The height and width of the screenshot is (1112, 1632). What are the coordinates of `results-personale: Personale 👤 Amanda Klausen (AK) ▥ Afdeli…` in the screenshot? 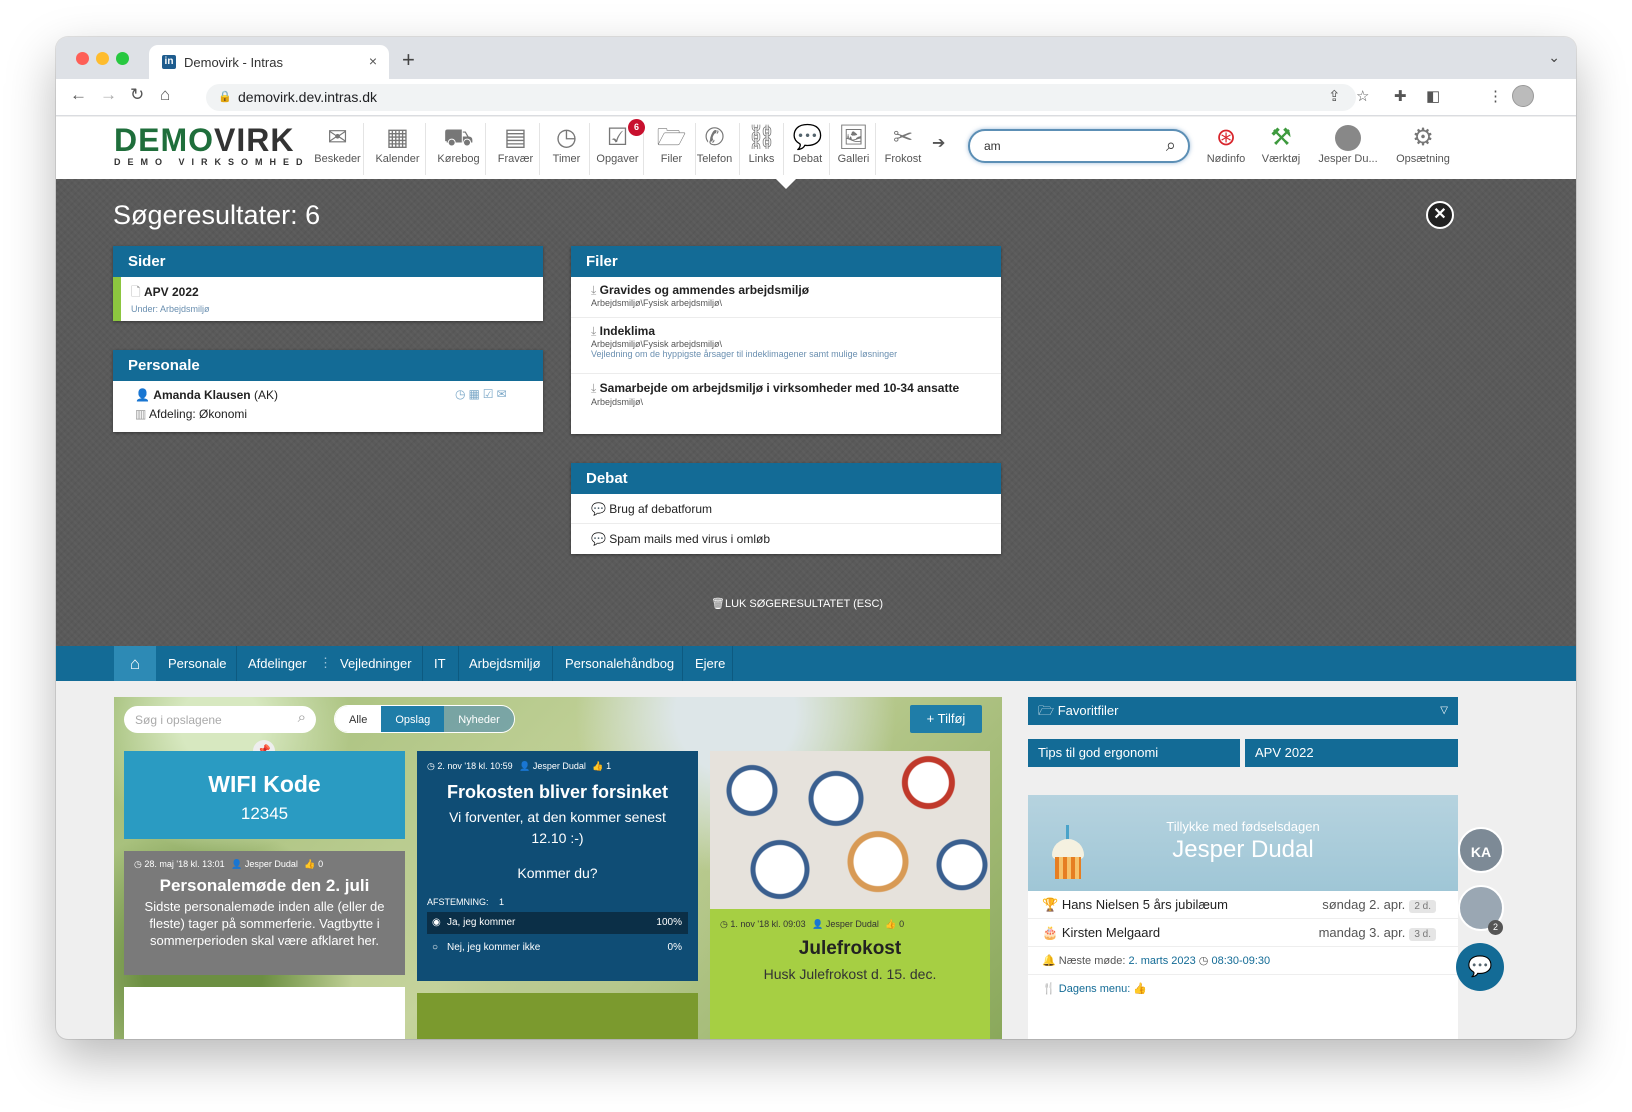 It's located at (328, 391).